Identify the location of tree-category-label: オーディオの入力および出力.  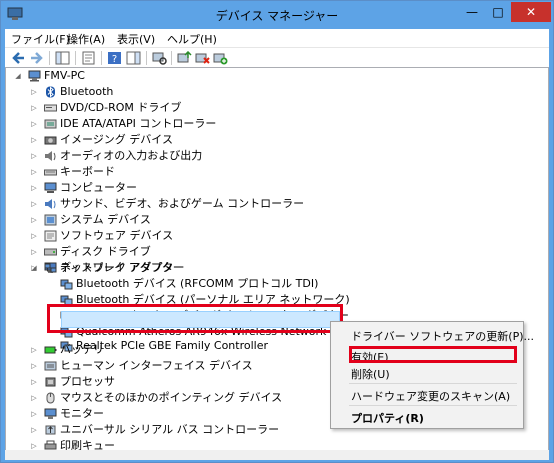
(131, 155).